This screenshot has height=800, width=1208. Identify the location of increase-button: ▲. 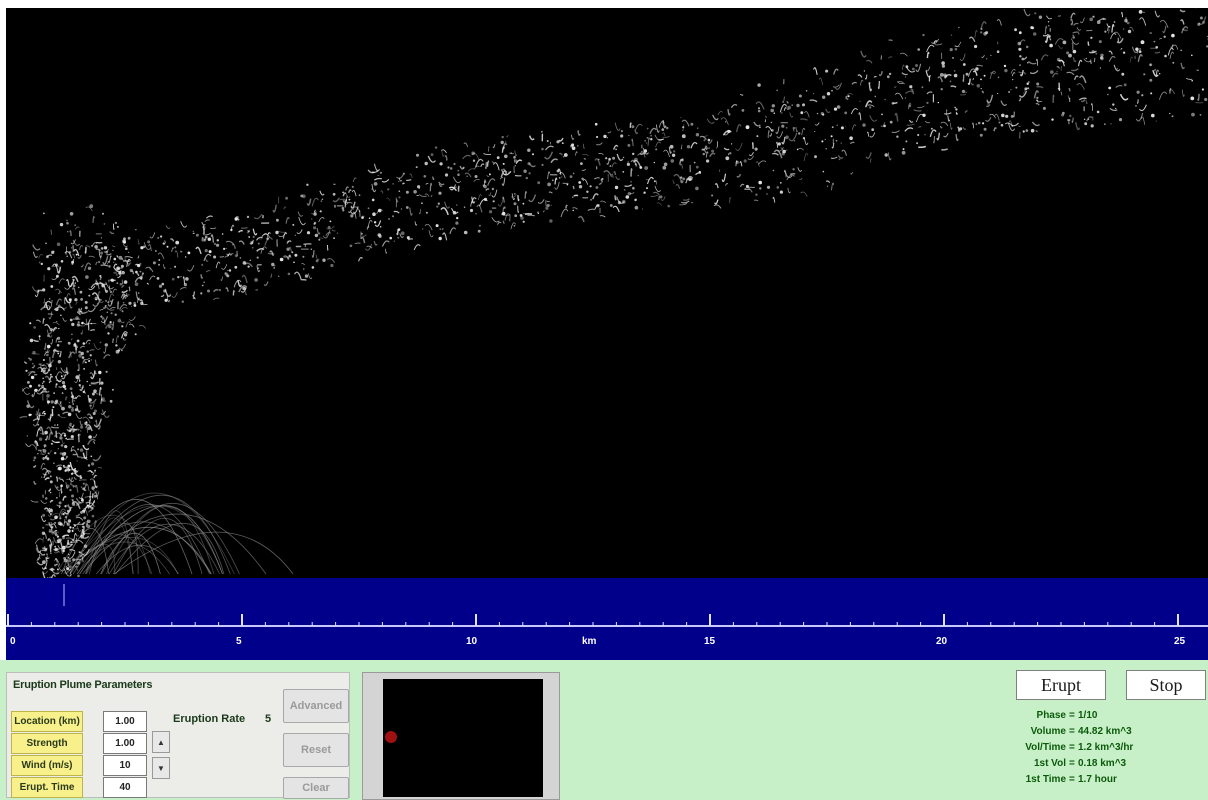
(161, 742).